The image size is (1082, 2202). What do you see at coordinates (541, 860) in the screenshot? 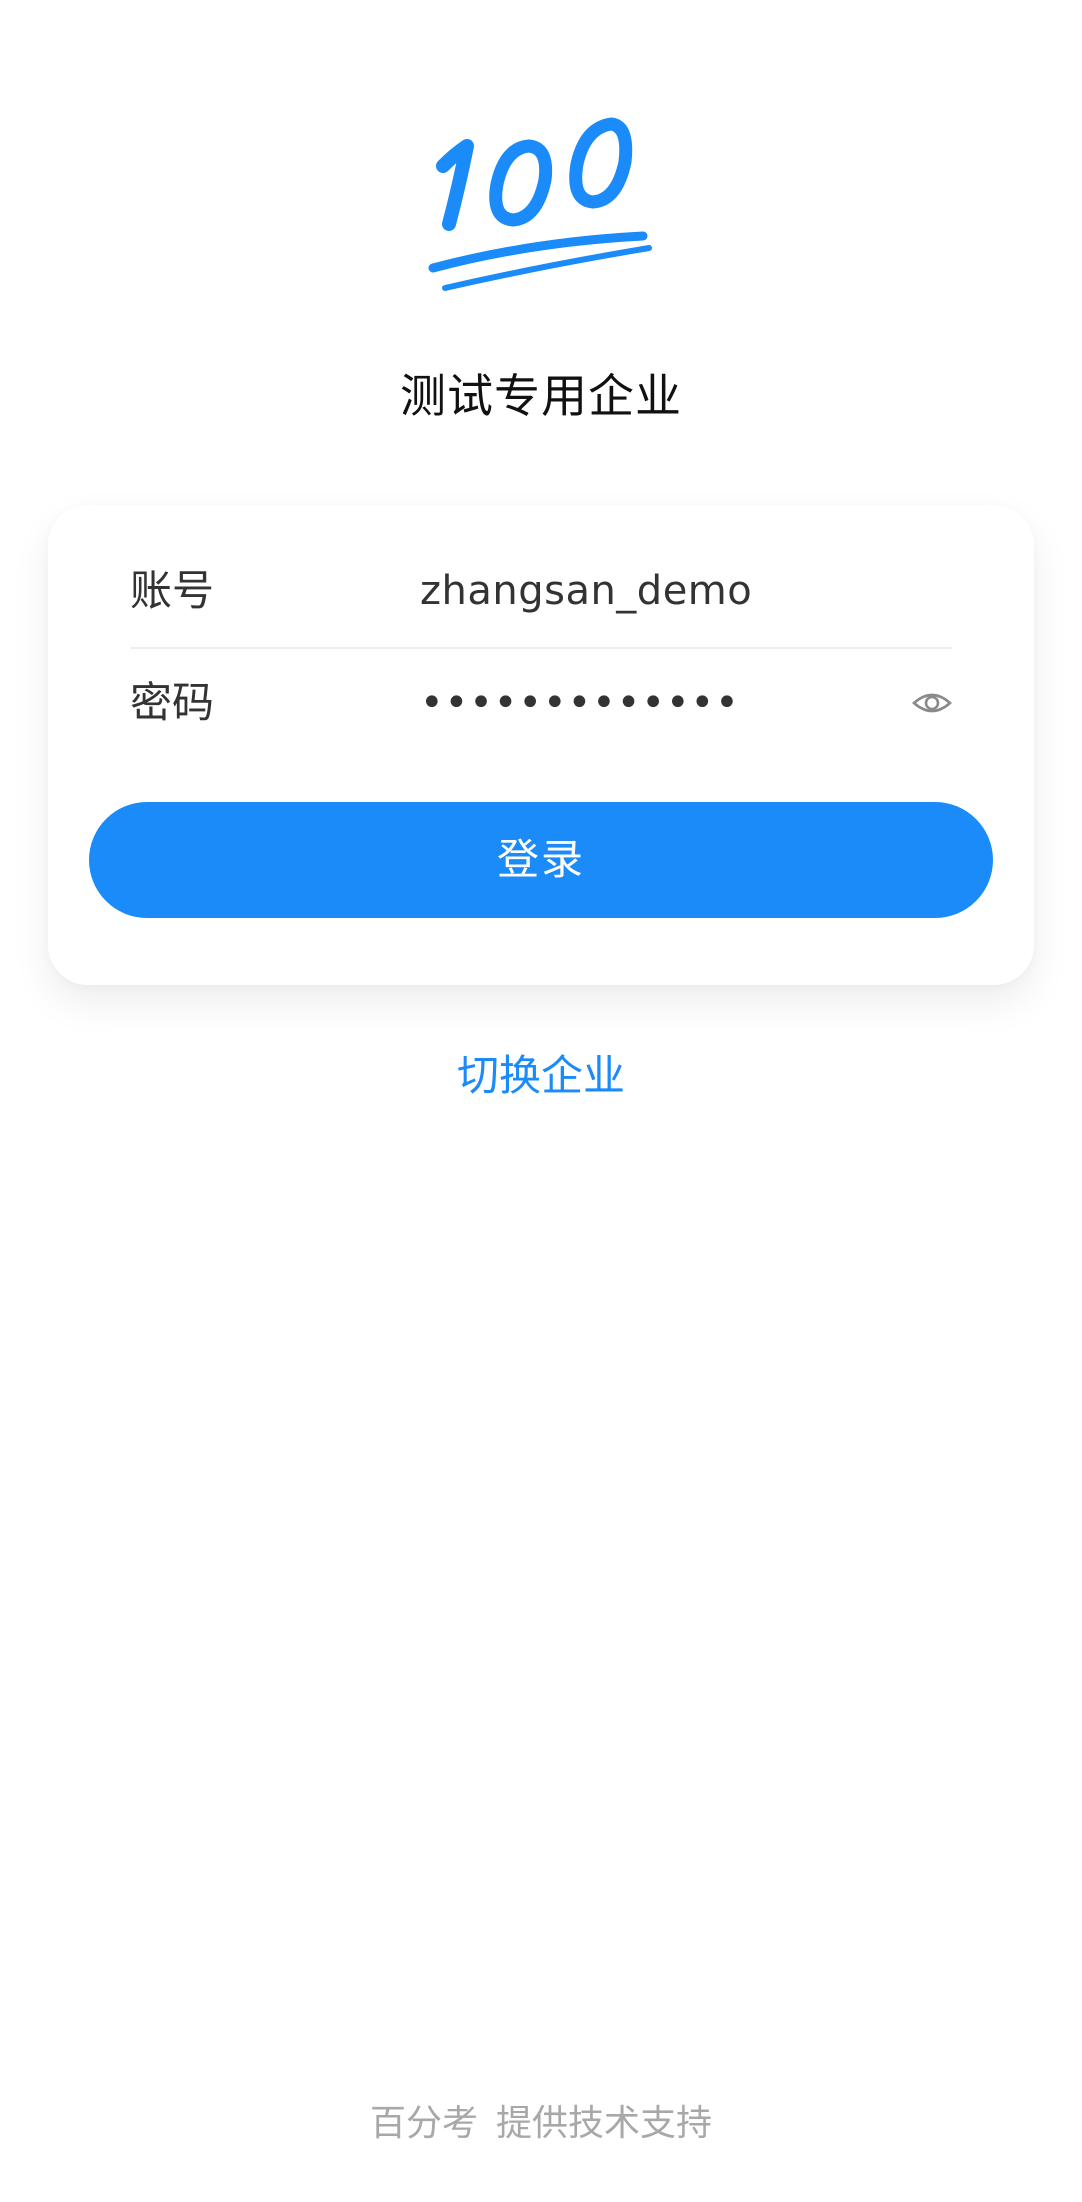
I see `login-button: 登录` at bounding box center [541, 860].